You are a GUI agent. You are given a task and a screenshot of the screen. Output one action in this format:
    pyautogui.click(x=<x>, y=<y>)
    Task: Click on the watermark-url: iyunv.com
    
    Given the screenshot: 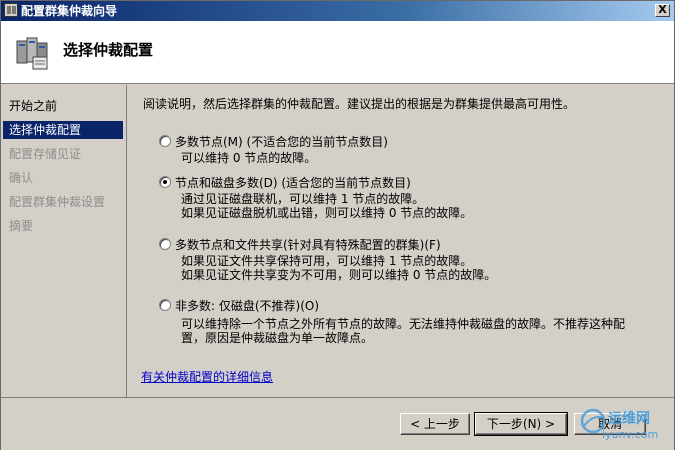 What is the action you would take?
    pyautogui.click(x=630, y=434)
    